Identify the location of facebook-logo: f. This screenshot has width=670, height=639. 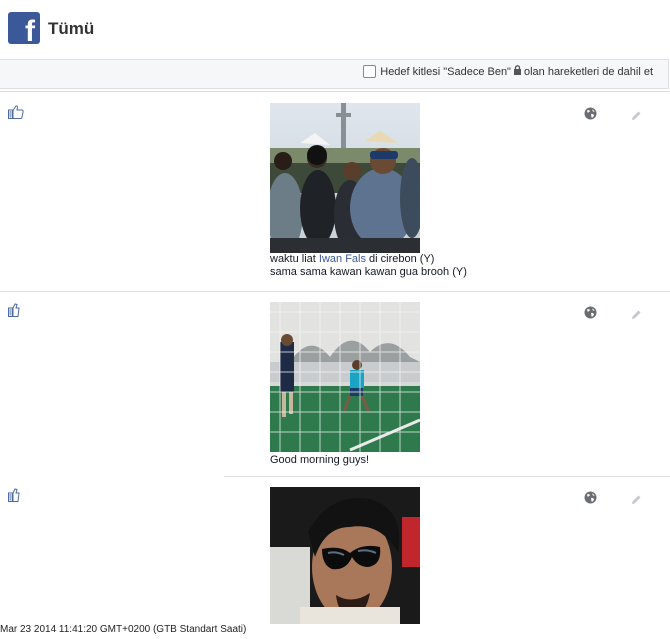
(24, 30).